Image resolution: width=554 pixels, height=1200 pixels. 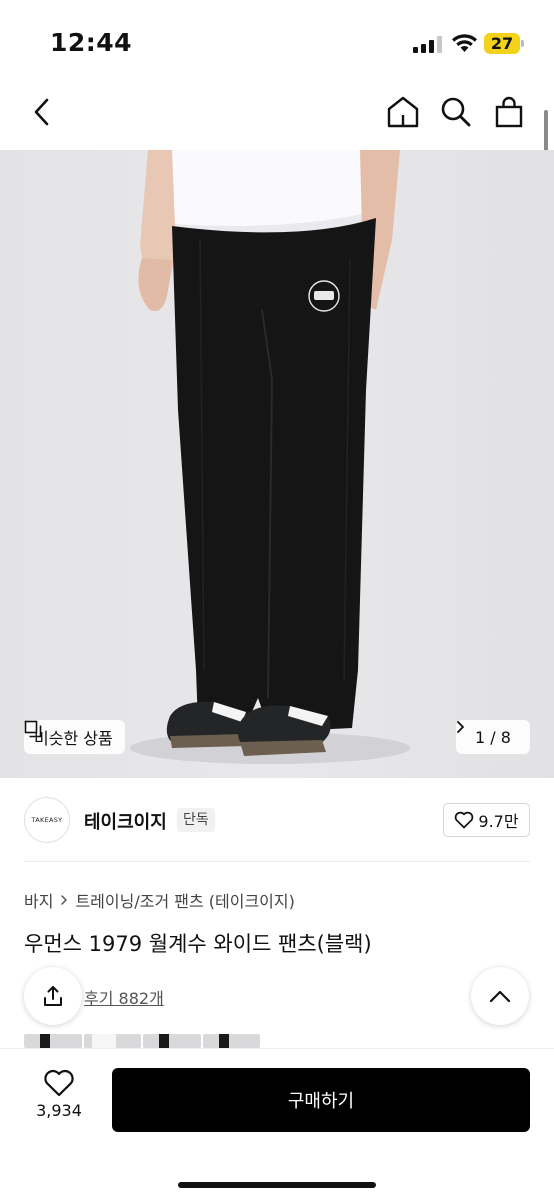 I want to click on cellular-signal-icon, so click(x=427, y=44).